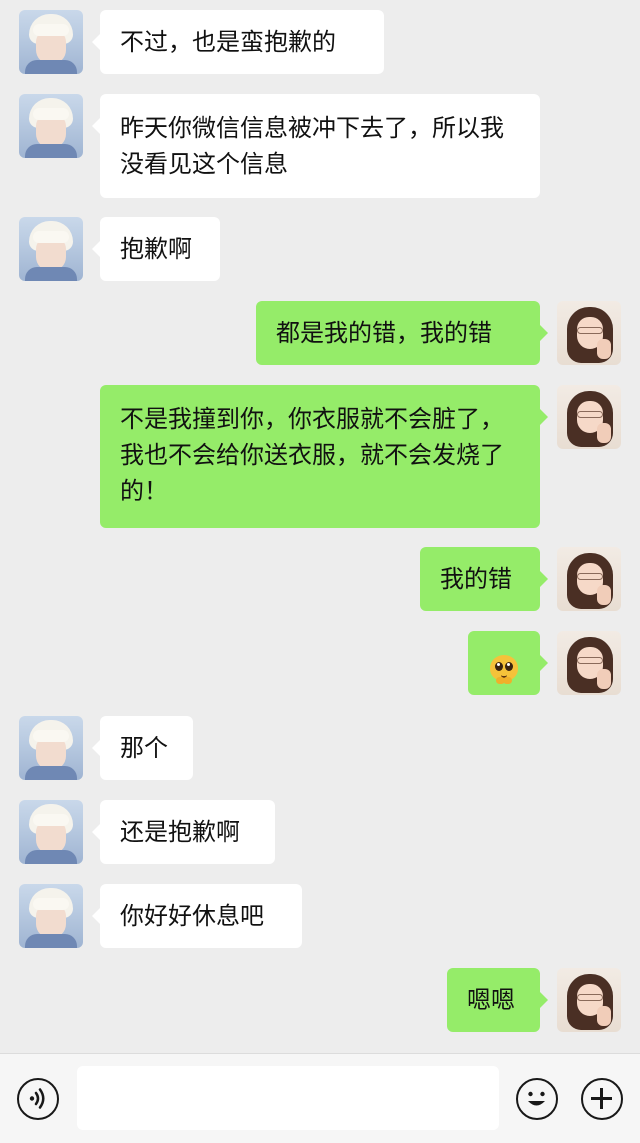 This screenshot has width=640, height=1143. What do you see at coordinates (324, 456) in the screenshot?
I see `message-bubble: 不是我撞到你，你衣服就不会脏了，我也不会给你送衣服，就不会发烧了的！` at bounding box center [324, 456].